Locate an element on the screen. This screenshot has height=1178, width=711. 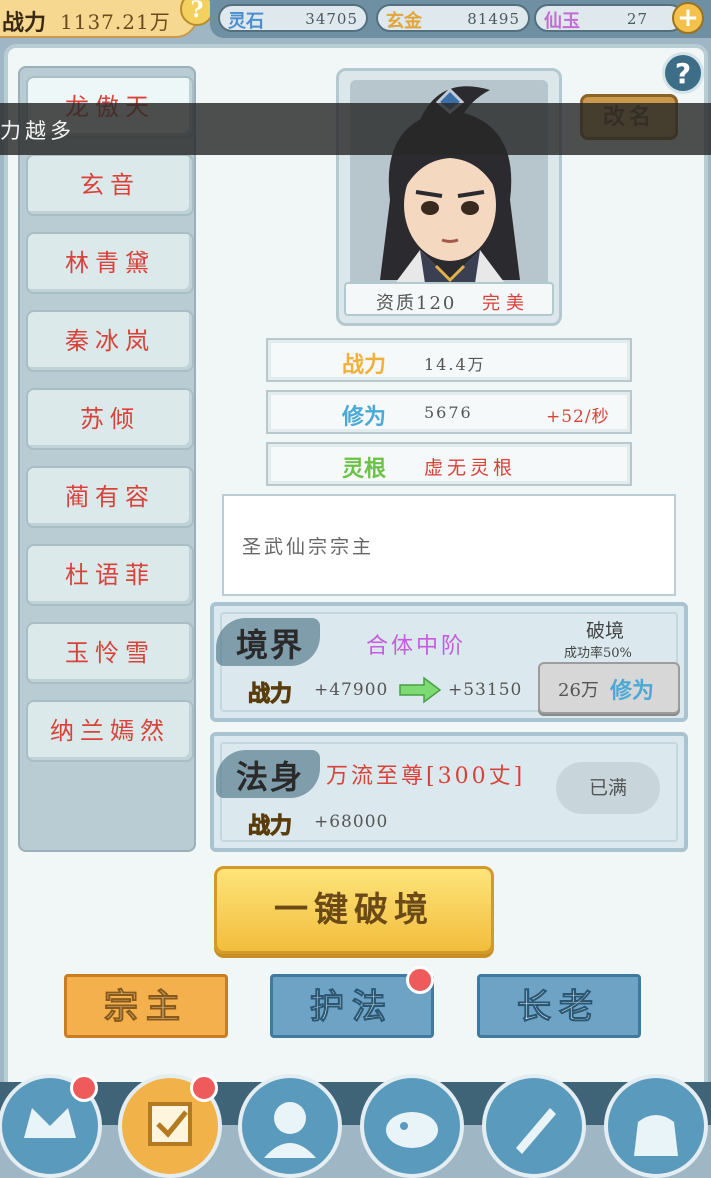
stat-key: 修为 is located at coordinates (364, 417).